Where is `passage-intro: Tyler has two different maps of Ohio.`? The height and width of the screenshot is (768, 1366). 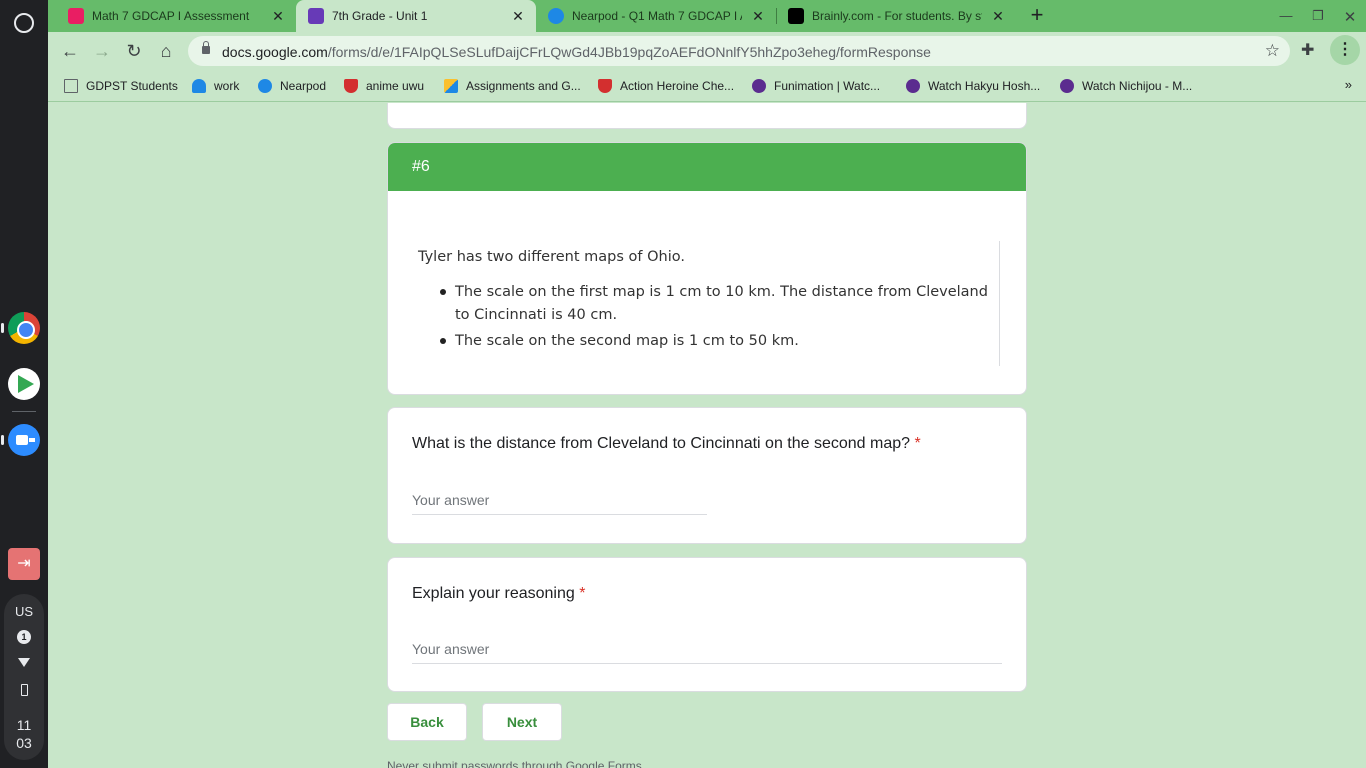 passage-intro: Tyler has two different maps of Ohio. is located at coordinates (551, 257).